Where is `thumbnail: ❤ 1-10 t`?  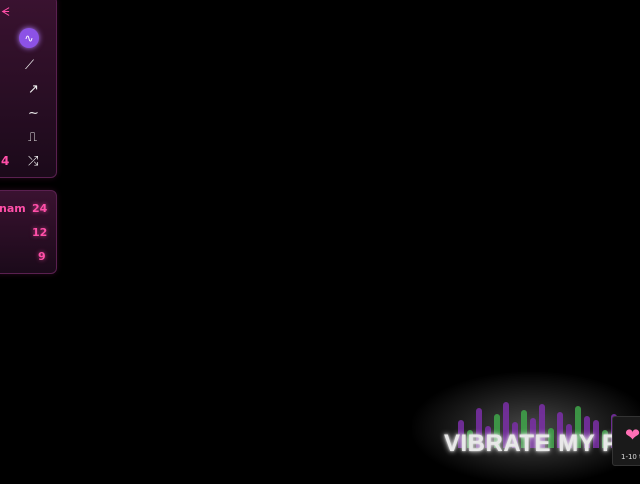
thumbnail: ❤ 1-10 t is located at coordinates (626, 441).